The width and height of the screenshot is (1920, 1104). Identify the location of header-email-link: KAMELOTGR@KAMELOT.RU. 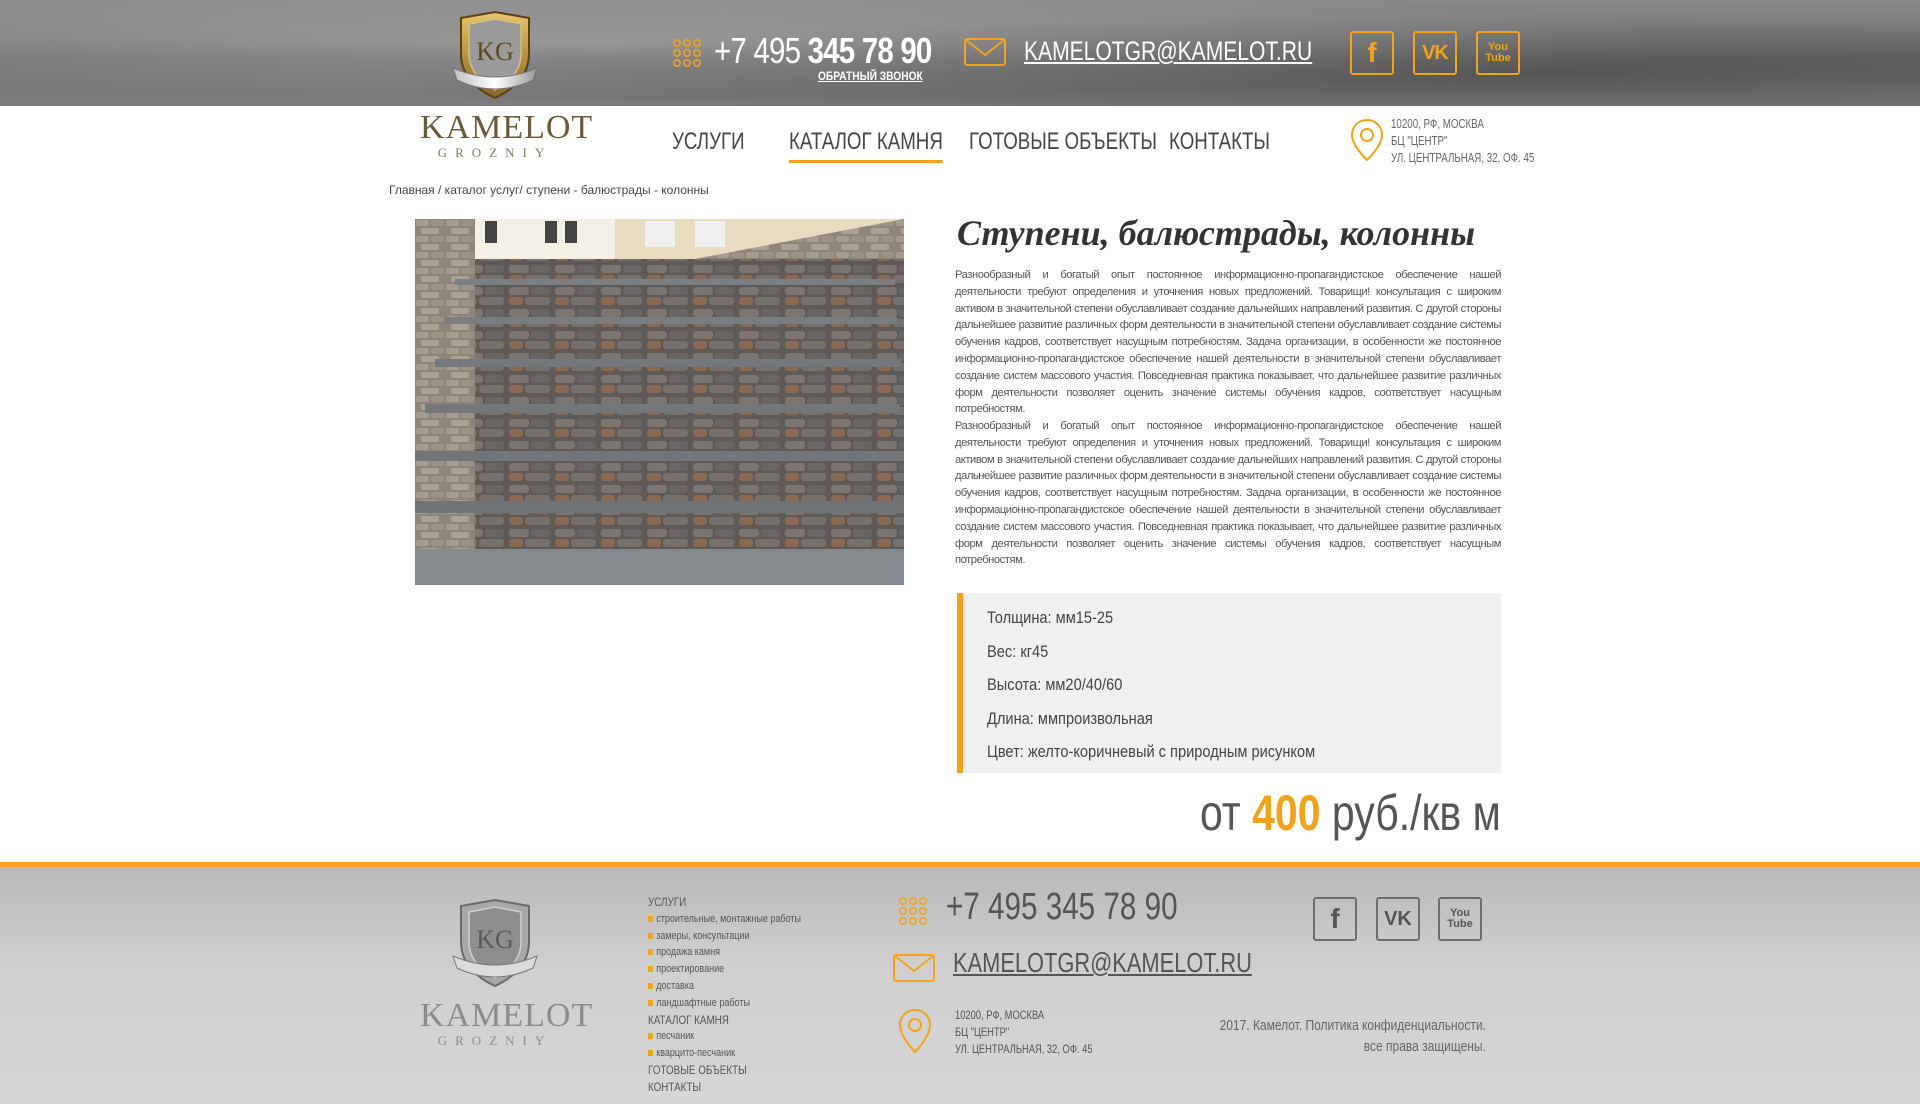
(1168, 51).